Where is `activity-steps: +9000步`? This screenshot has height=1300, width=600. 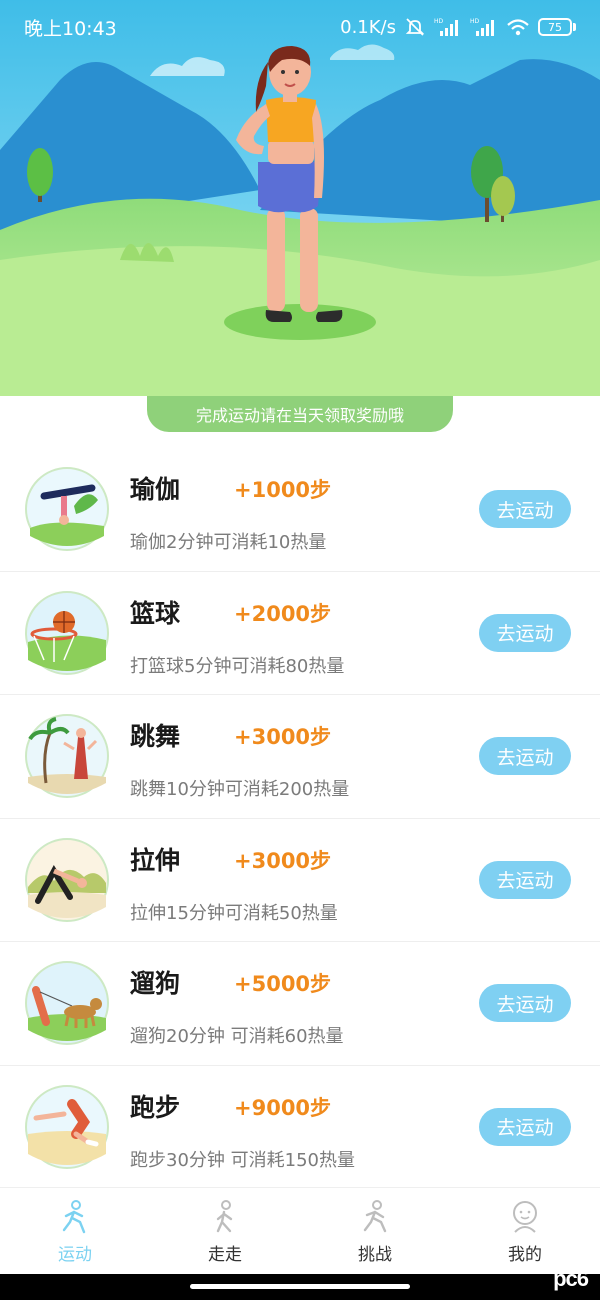 activity-steps: +9000步 is located at coordinates (283, 1107).